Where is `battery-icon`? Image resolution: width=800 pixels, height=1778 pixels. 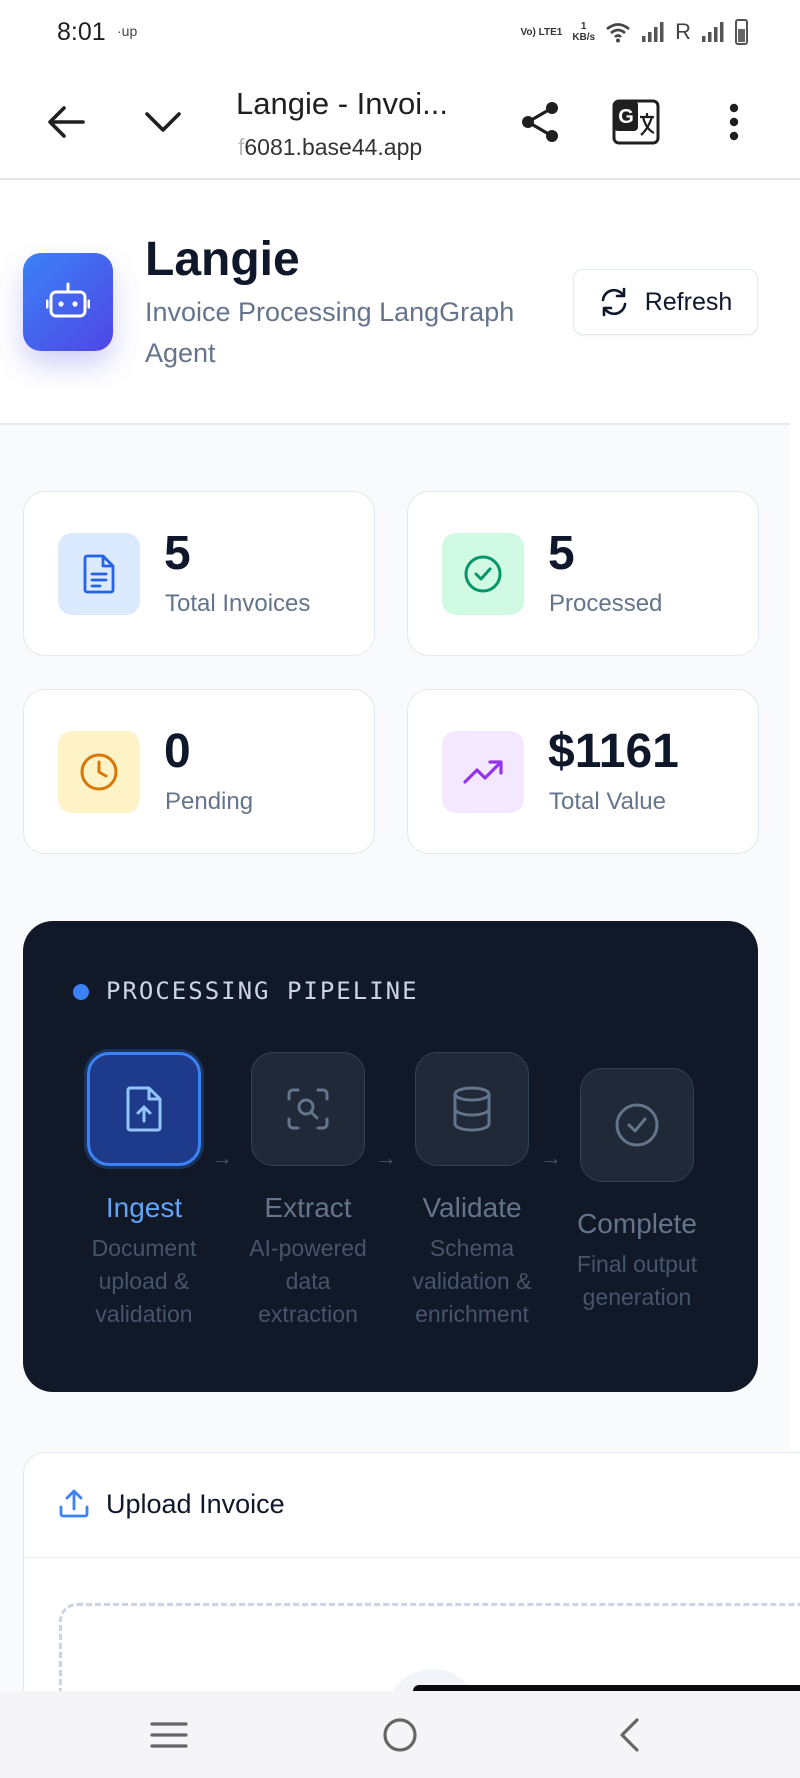
battery-icon is located at coordinates (741, 32).